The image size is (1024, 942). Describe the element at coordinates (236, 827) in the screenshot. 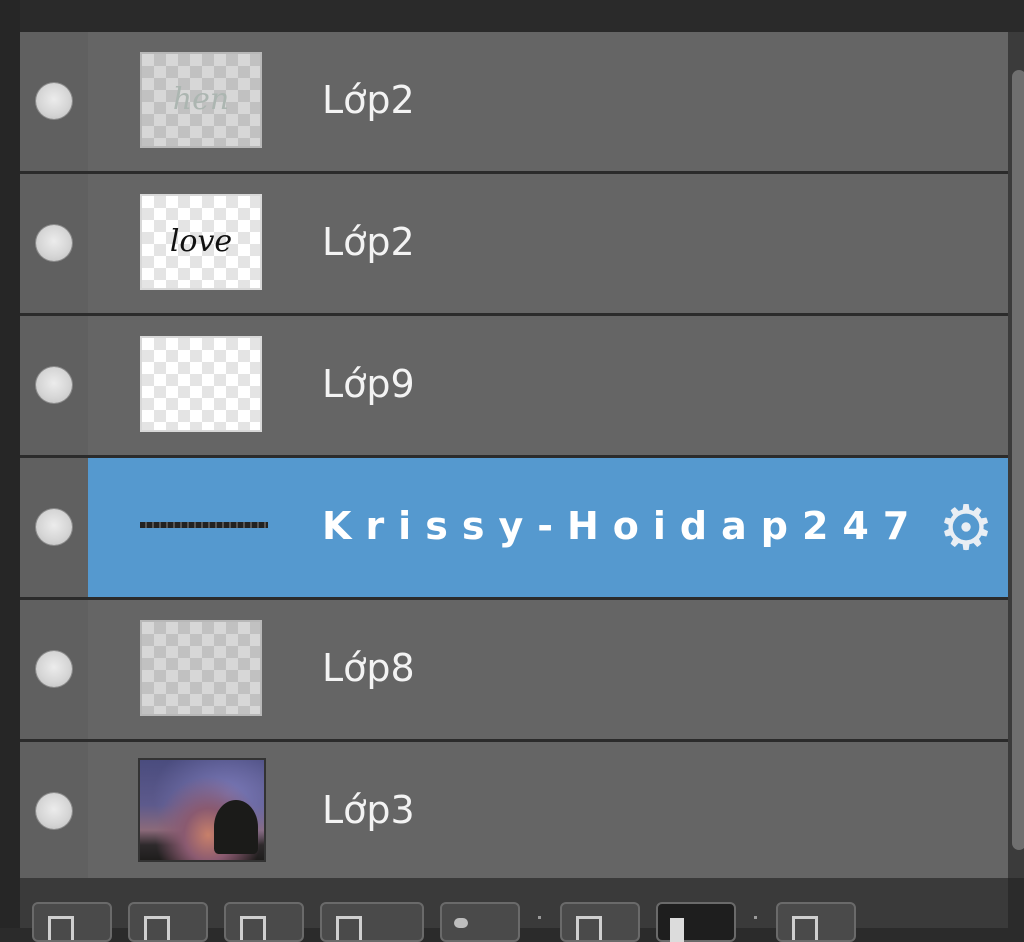

I see `tree-silhouette` at that location.